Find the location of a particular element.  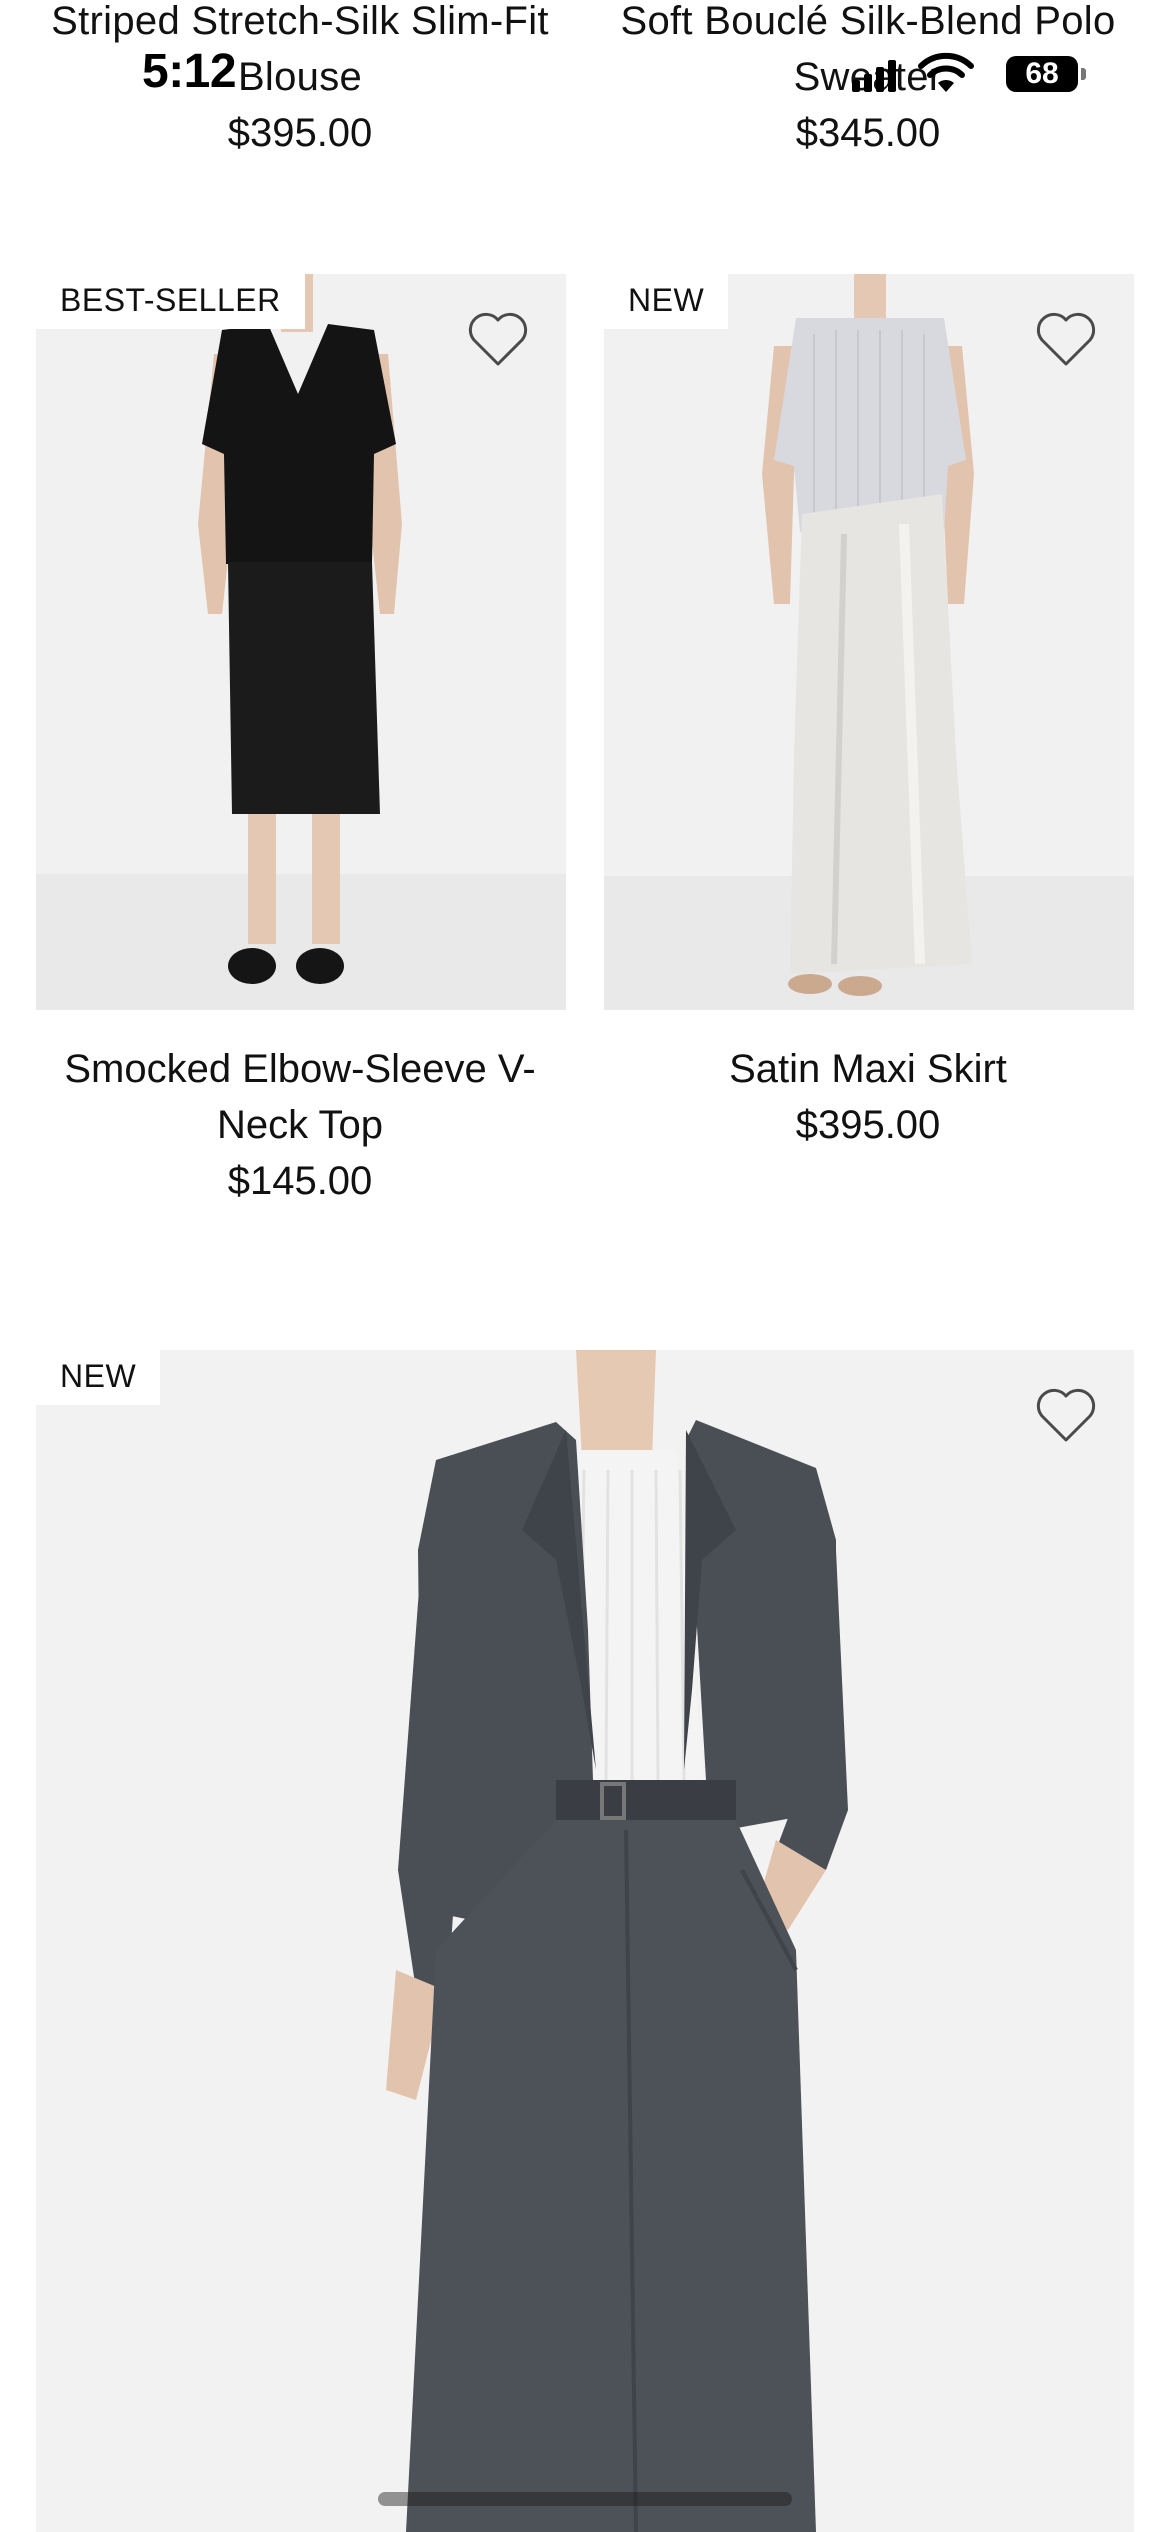

product-title-line1: Striped Stretch-Silk Slim-Fit is located at coordinates (300, 25).